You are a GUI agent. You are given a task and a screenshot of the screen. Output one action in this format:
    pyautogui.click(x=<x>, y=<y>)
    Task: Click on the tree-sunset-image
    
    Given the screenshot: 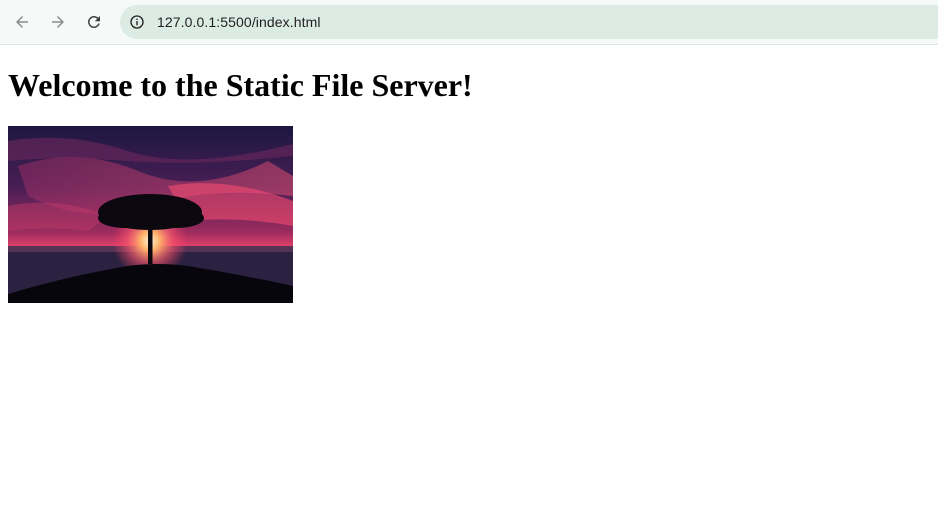 What is the action you would take?
    pyautogui.click(x=150, y=214)
    